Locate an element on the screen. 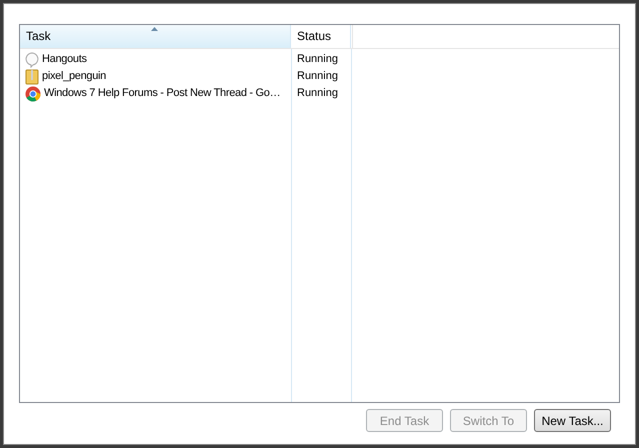  task-row: pixel_penguin Running is located at coordinates (319, 76).